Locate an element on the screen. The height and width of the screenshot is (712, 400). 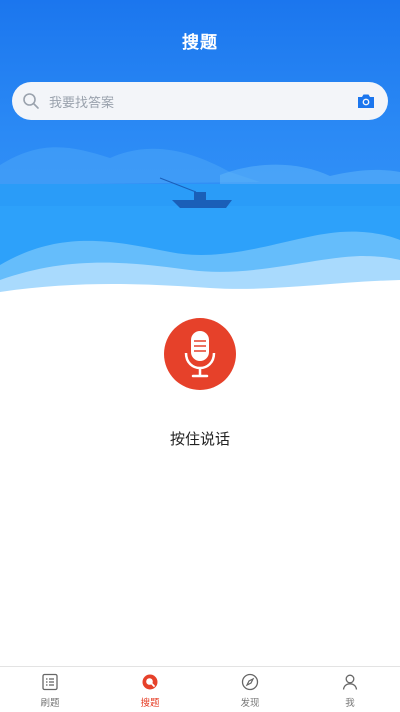
microphone-icon is located at coordinates (200, 354).